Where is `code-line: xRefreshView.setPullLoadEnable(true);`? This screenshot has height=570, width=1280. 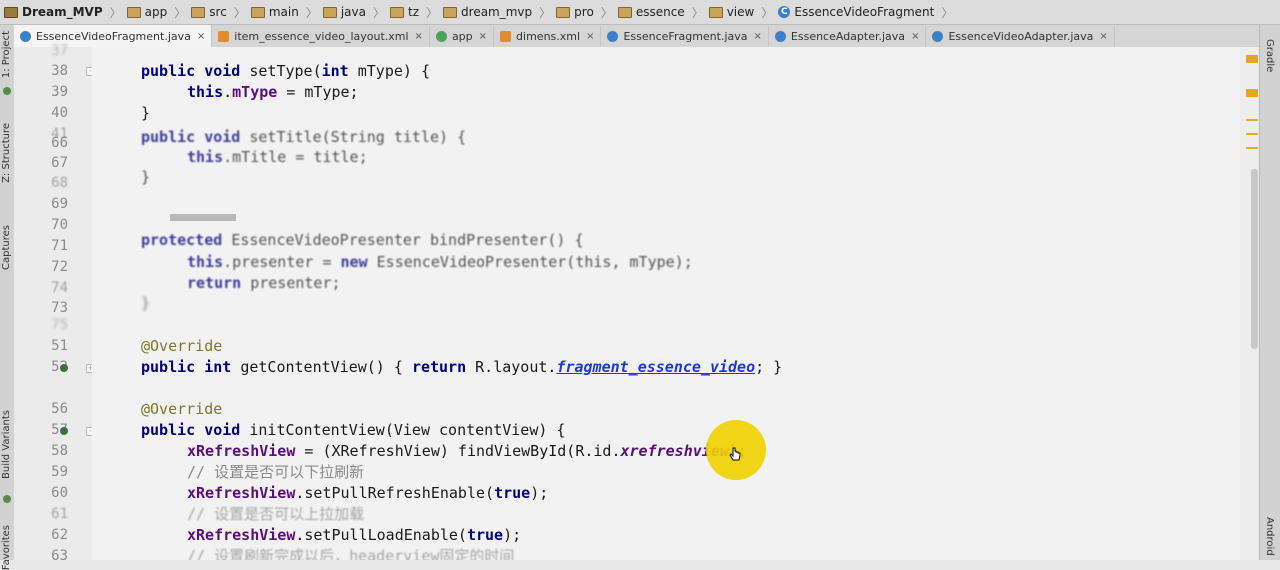 code-line: xRefreshView.setPullLoadEnable(true); is located at coordinates (354, 535).